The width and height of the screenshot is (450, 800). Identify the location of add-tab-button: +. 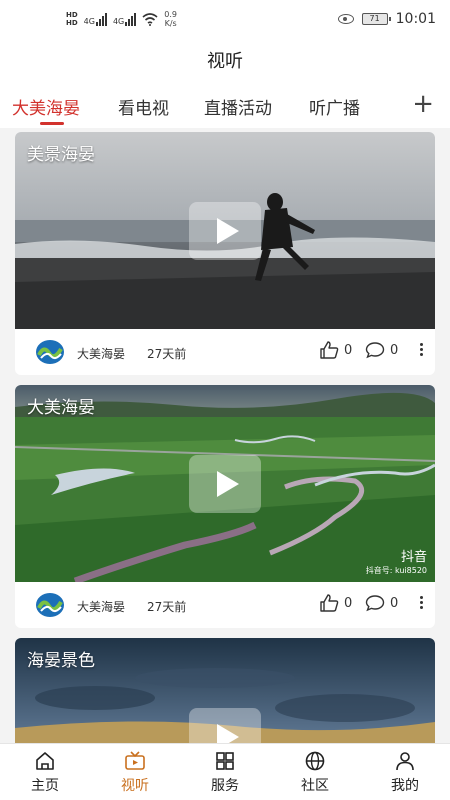
(423, 104).